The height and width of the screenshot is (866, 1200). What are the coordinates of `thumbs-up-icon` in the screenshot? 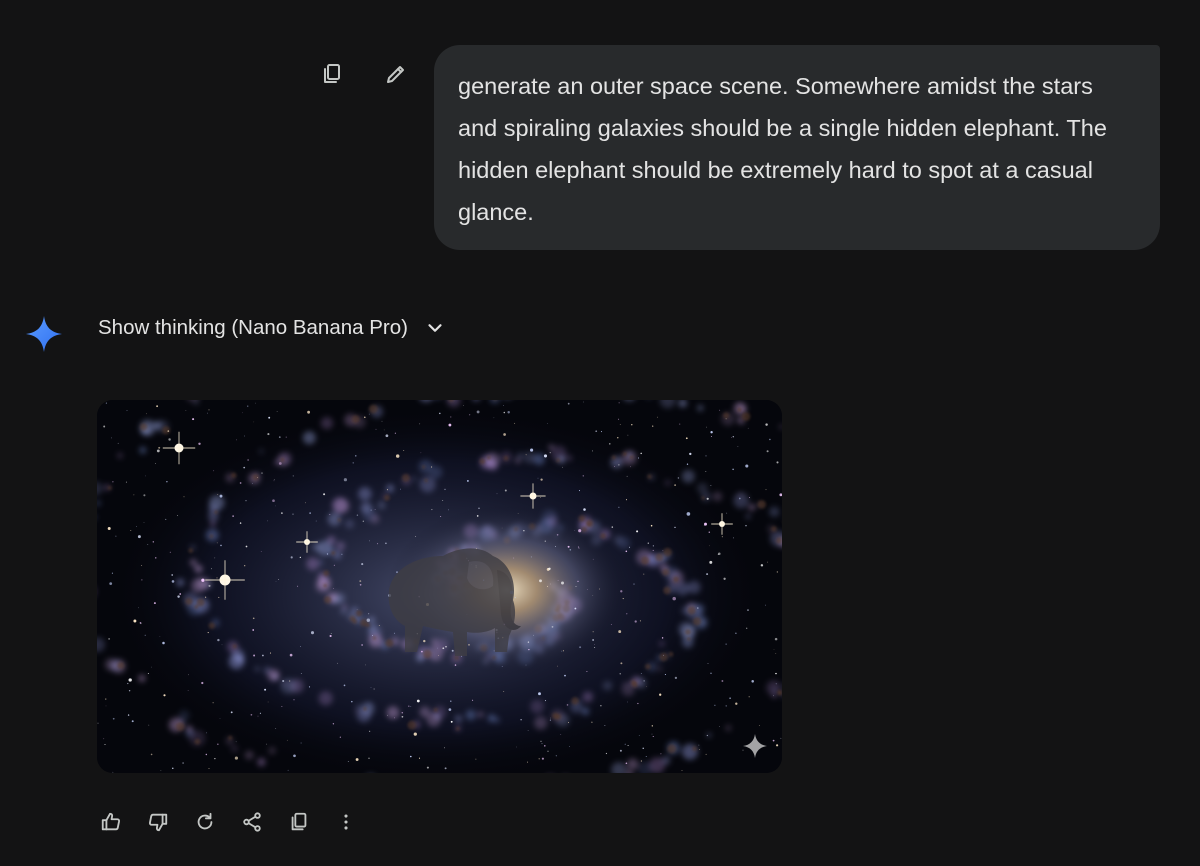 It's located at (111, 821).